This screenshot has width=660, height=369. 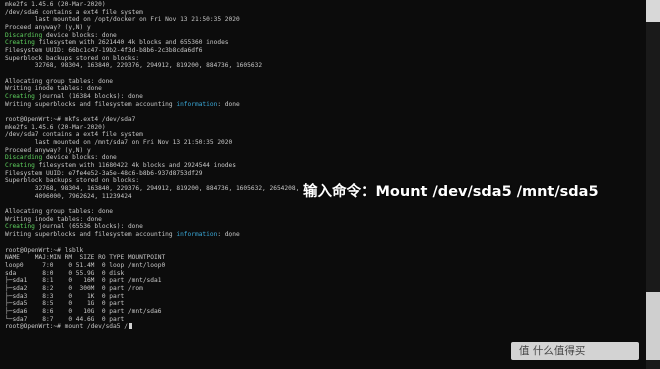 I want to click on terminal-line: ├─sda6 8:6 0 10G 0 part /mnt/sda6, so click(x=325, y=312).